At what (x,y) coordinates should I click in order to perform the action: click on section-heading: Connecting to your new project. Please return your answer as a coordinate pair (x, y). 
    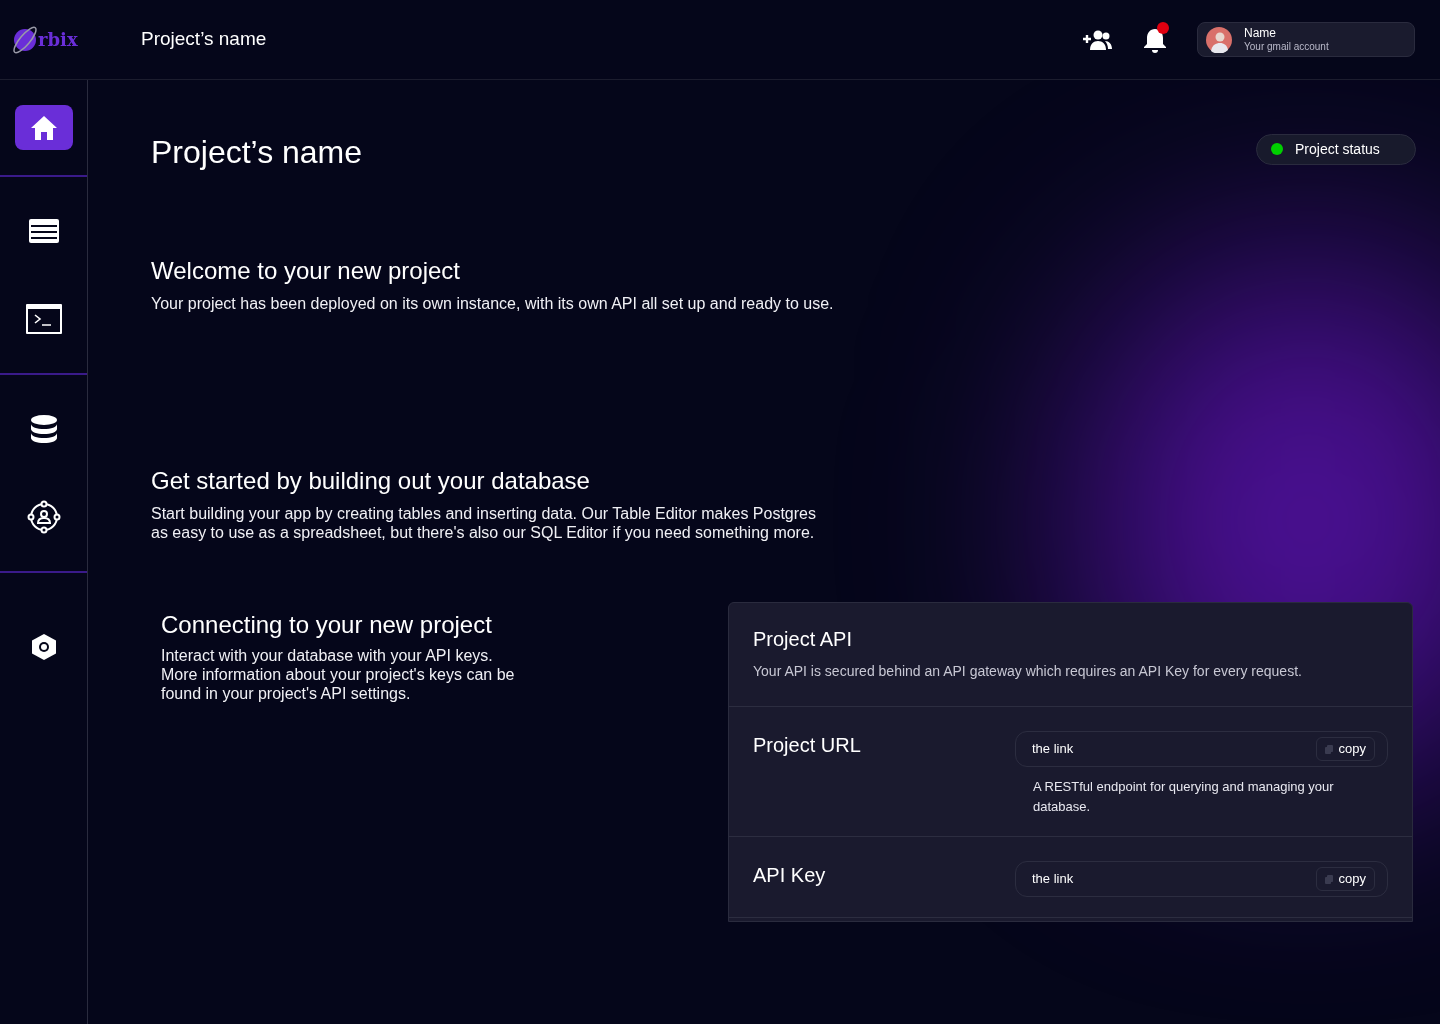
    Looking at the image, I should click on (327, 625).